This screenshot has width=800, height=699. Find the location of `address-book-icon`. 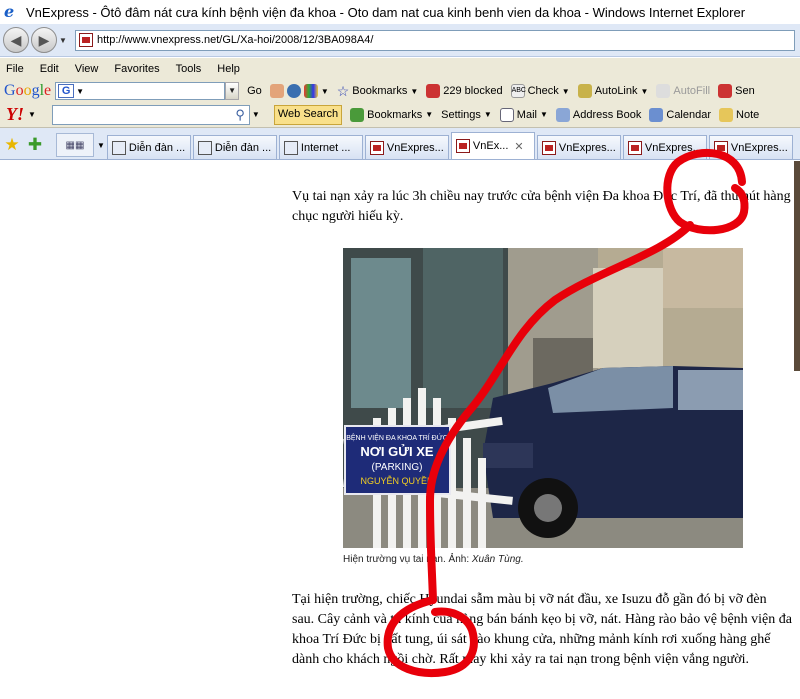

address-book-icon is located at coordinates (562, 114).